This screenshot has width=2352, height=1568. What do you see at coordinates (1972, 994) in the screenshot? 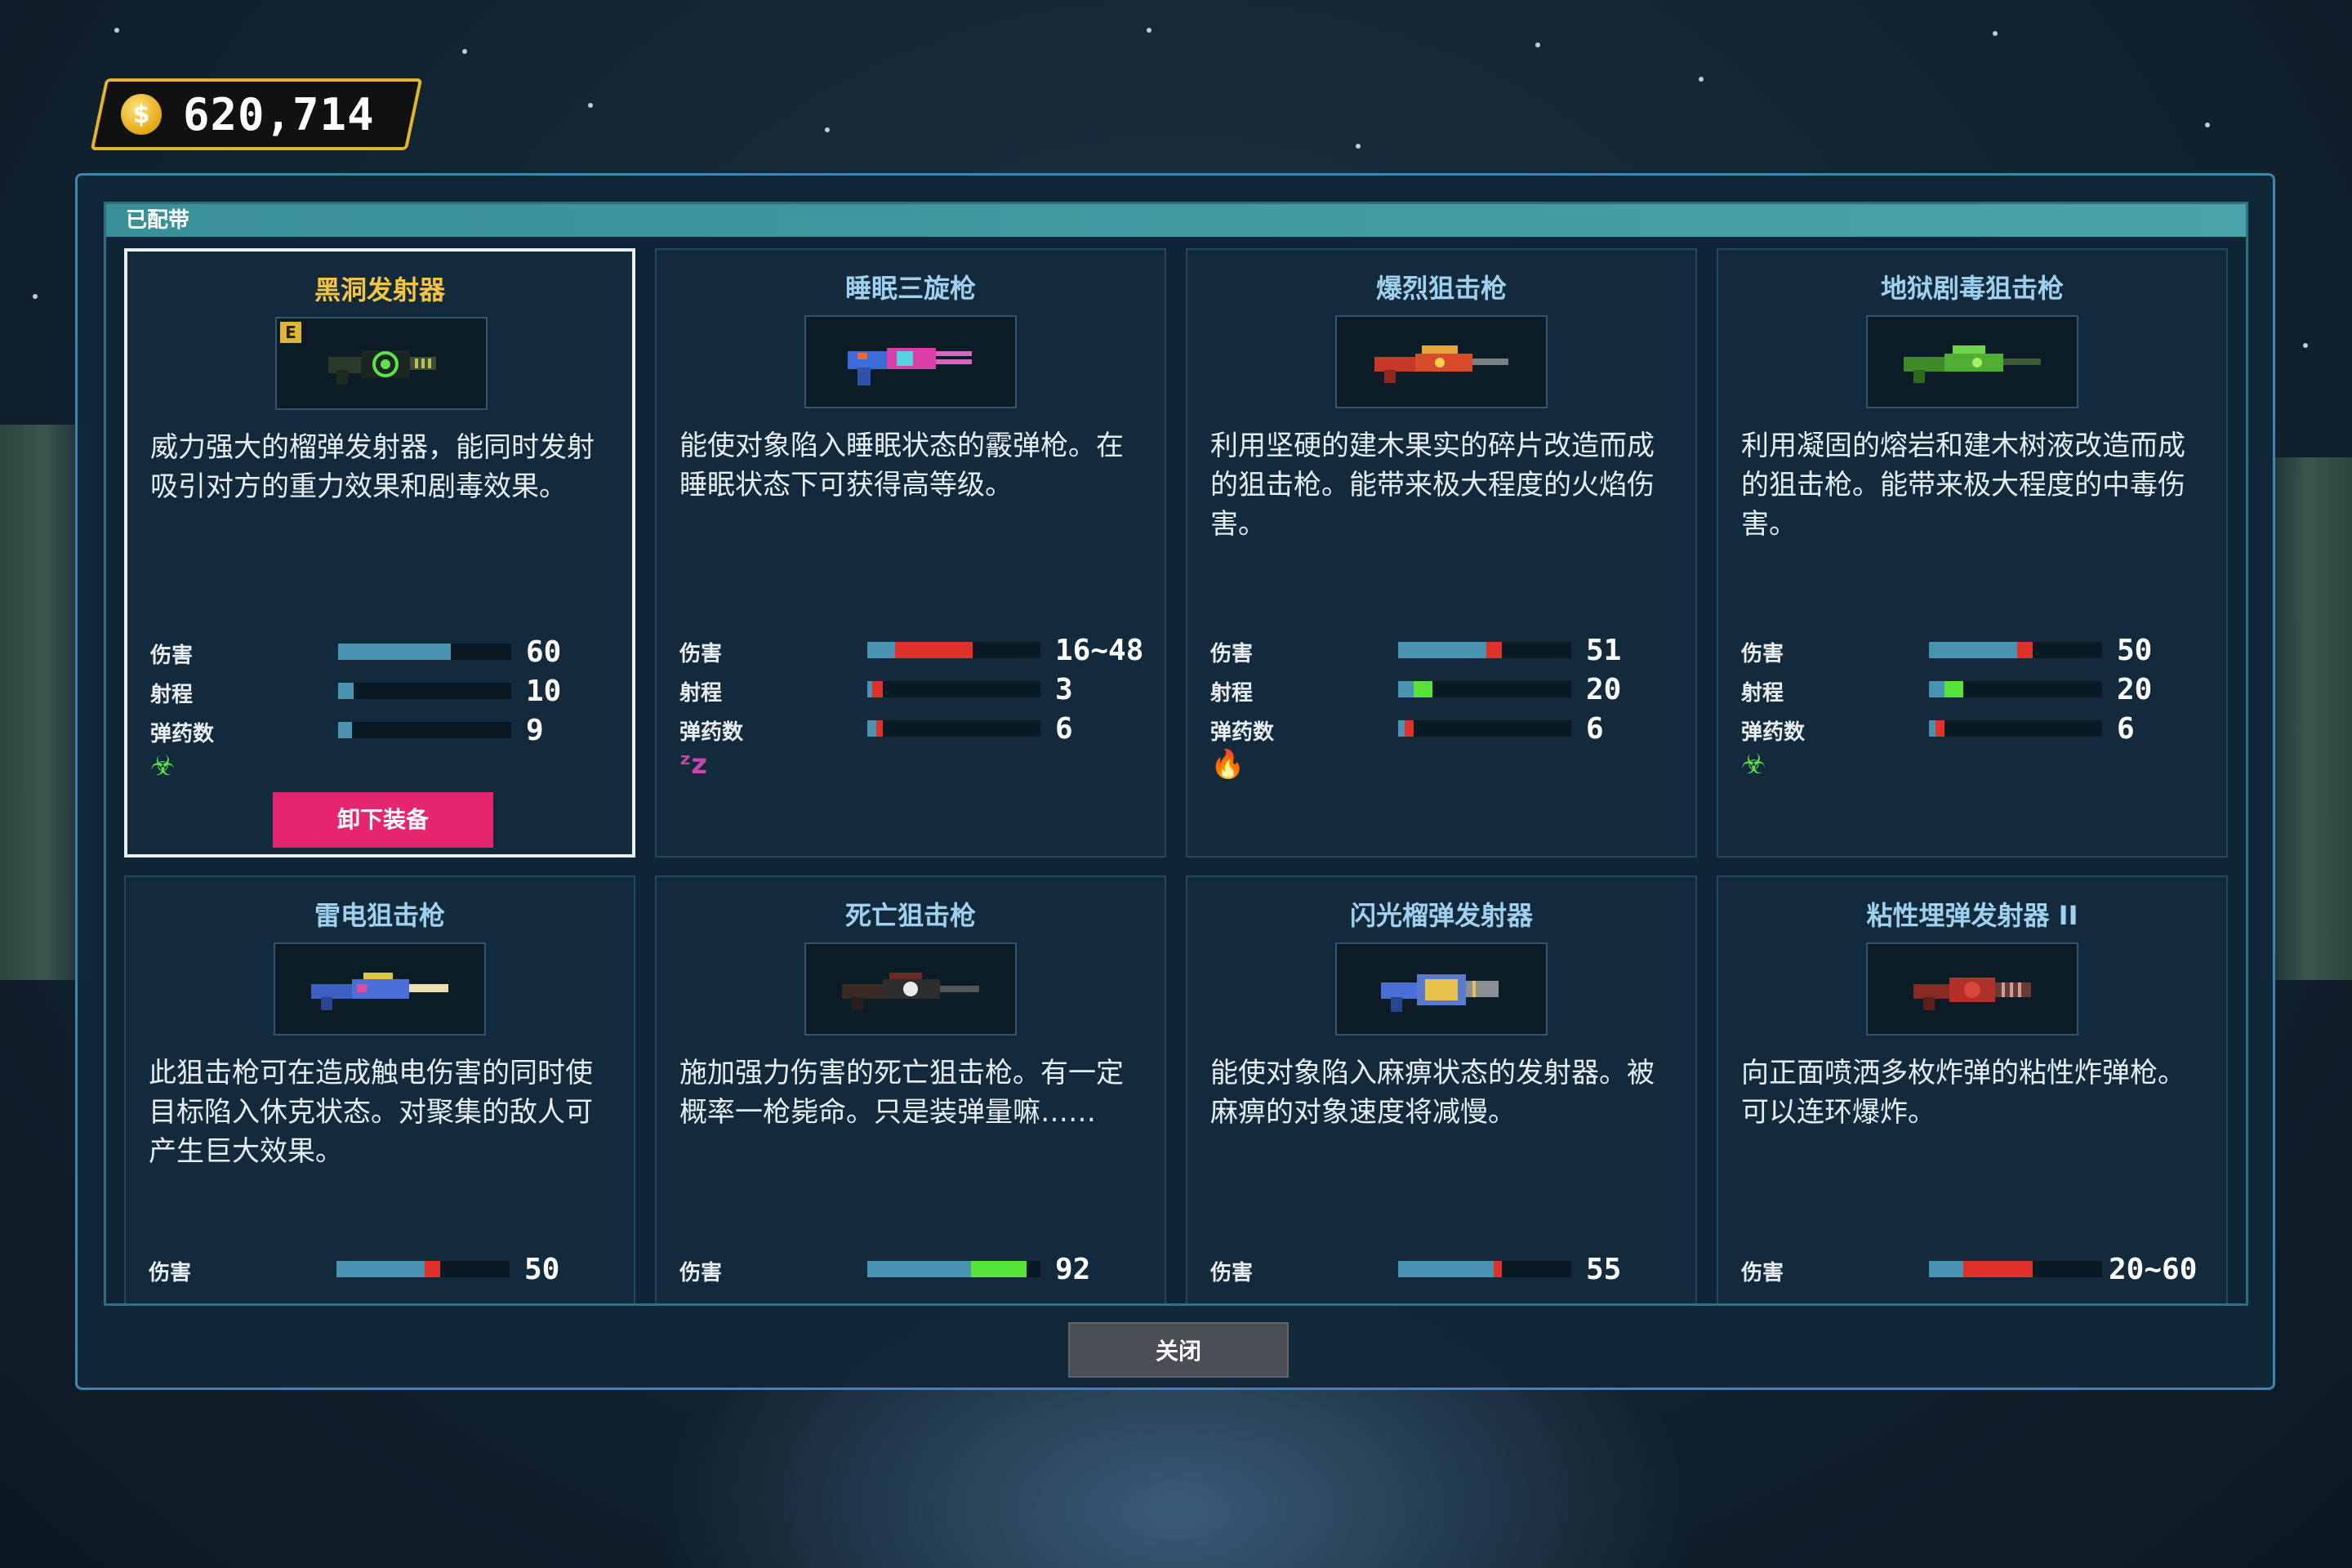
I see `bomb-launcher-icon` at bounding box center [1972, 994].